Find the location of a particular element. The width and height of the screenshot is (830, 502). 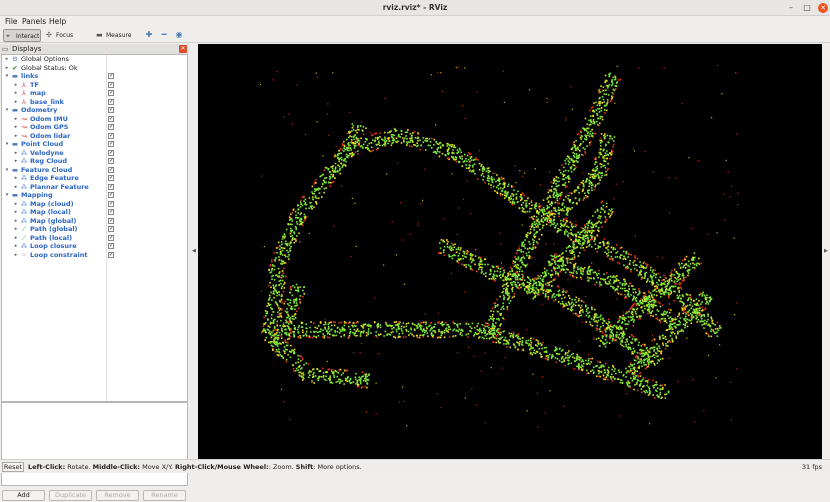

maximize-icon: □ is located at coordinates (807, 8).